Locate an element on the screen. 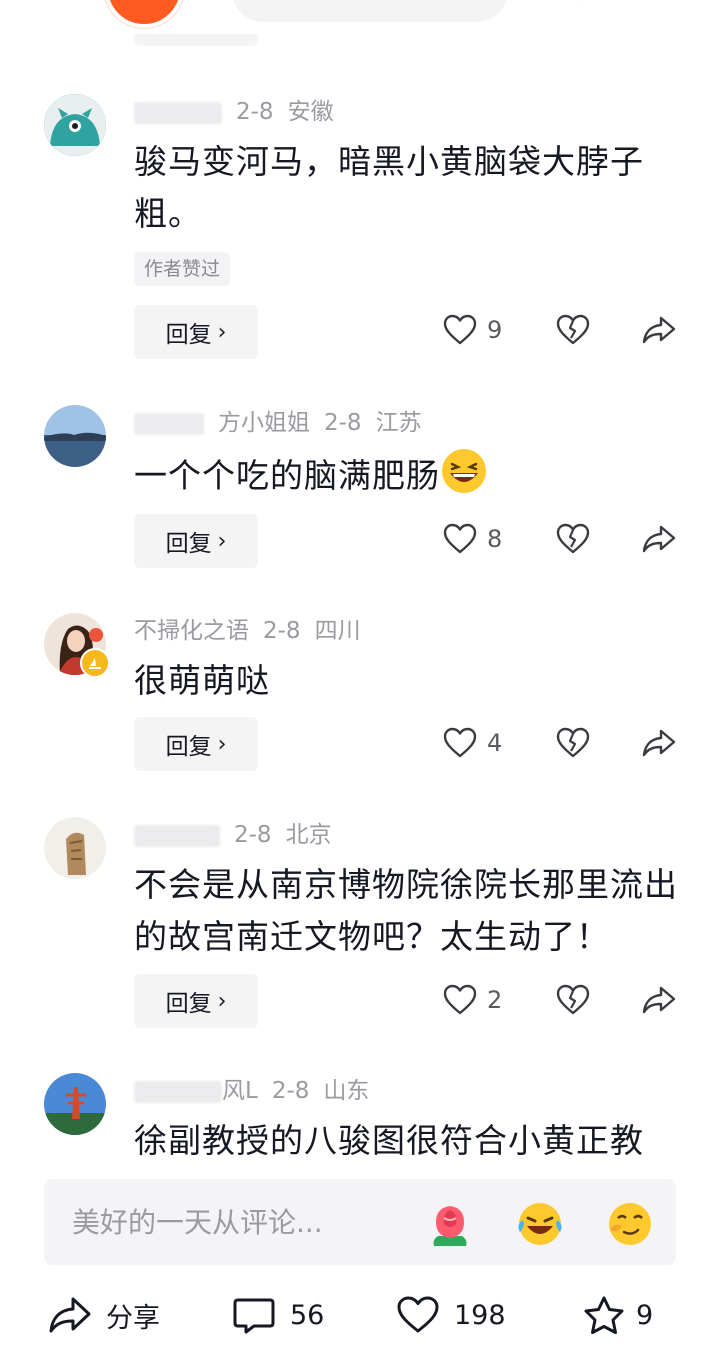  like-button: 2 is located at coordinates (472, 1000).